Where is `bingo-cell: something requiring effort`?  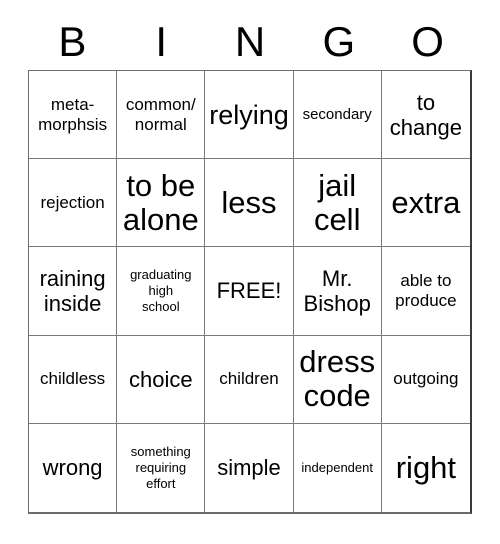 bingo-cell: something requiring effort is located at coordinates (161, 467).